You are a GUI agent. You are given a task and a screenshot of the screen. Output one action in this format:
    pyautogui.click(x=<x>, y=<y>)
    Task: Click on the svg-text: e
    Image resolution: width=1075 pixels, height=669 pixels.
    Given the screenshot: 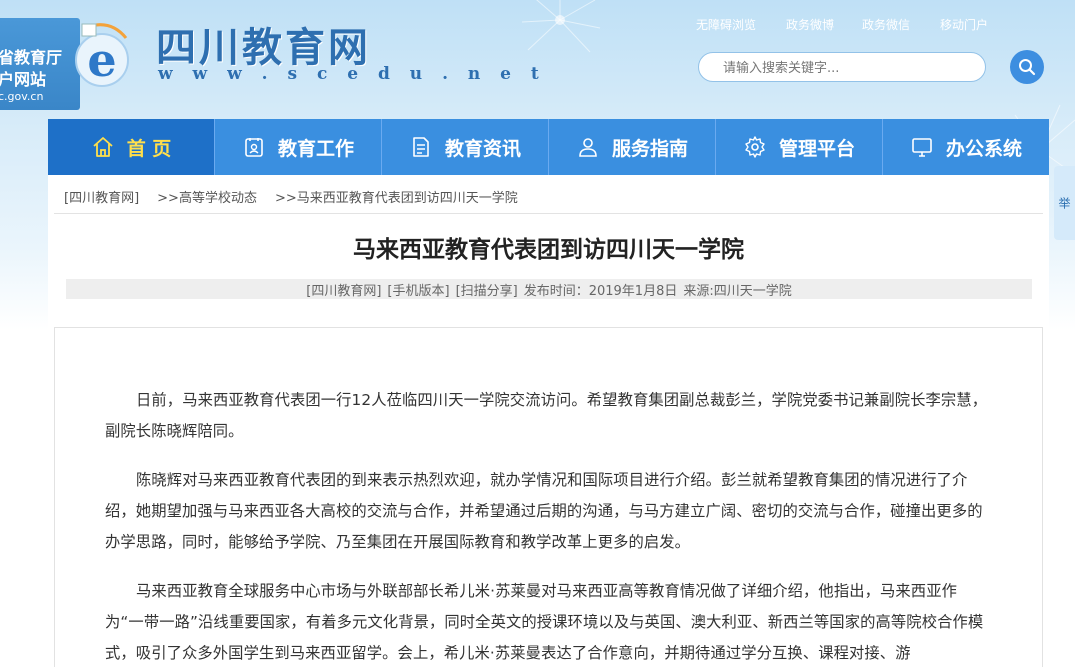 What is the action you would take?
    pyautogui.click(x=101, y=60)
    